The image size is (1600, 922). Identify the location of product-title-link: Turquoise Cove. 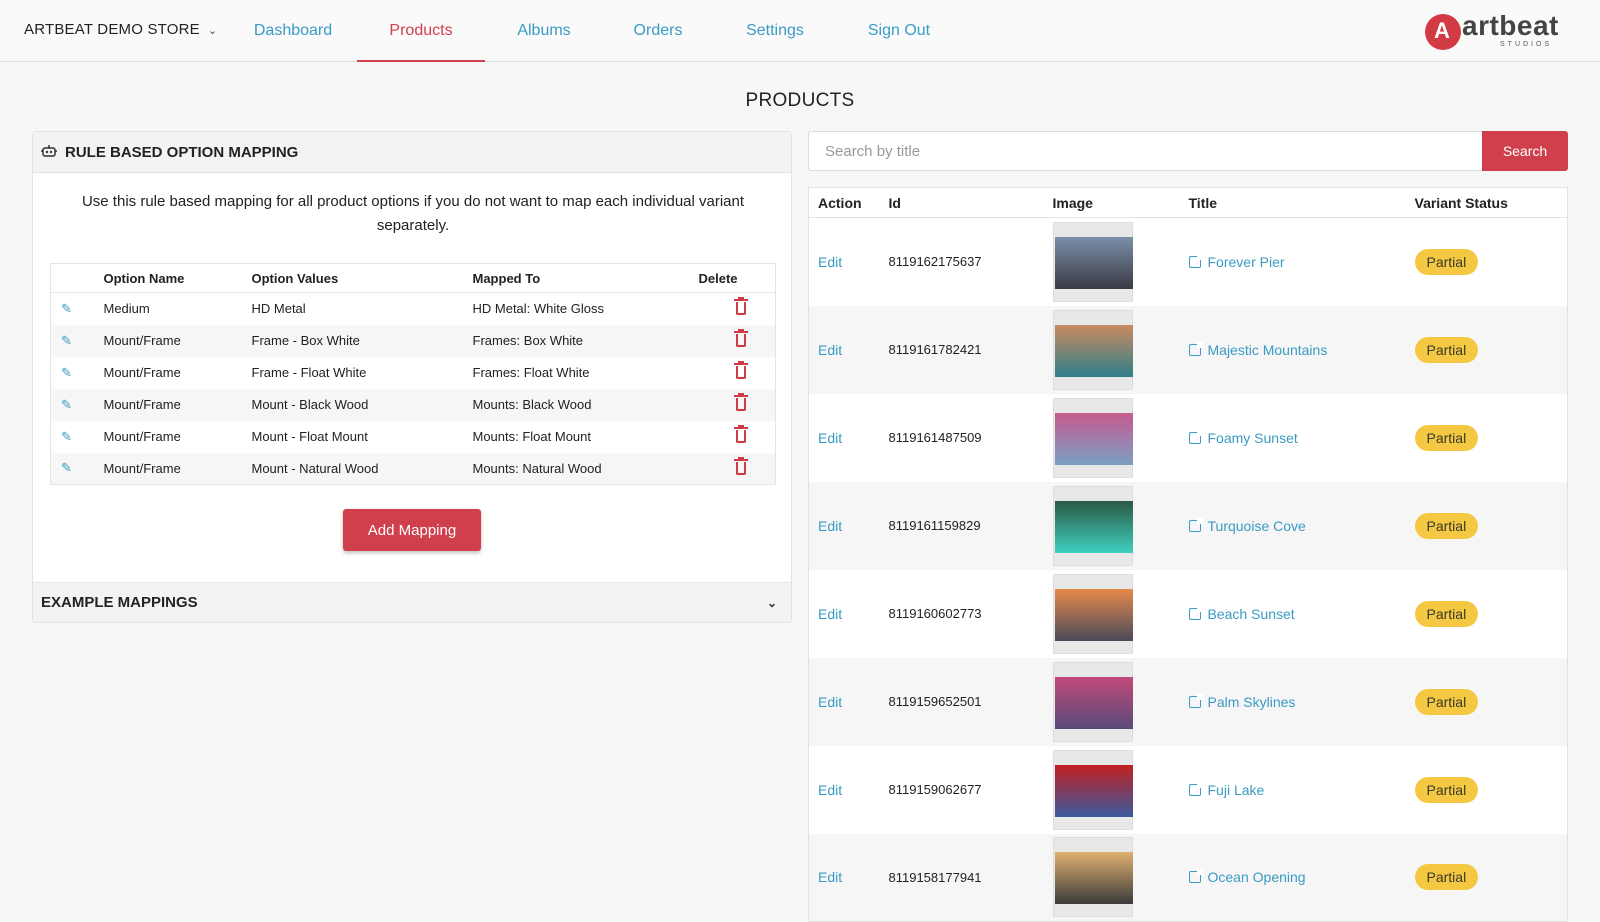
(1247, 525).